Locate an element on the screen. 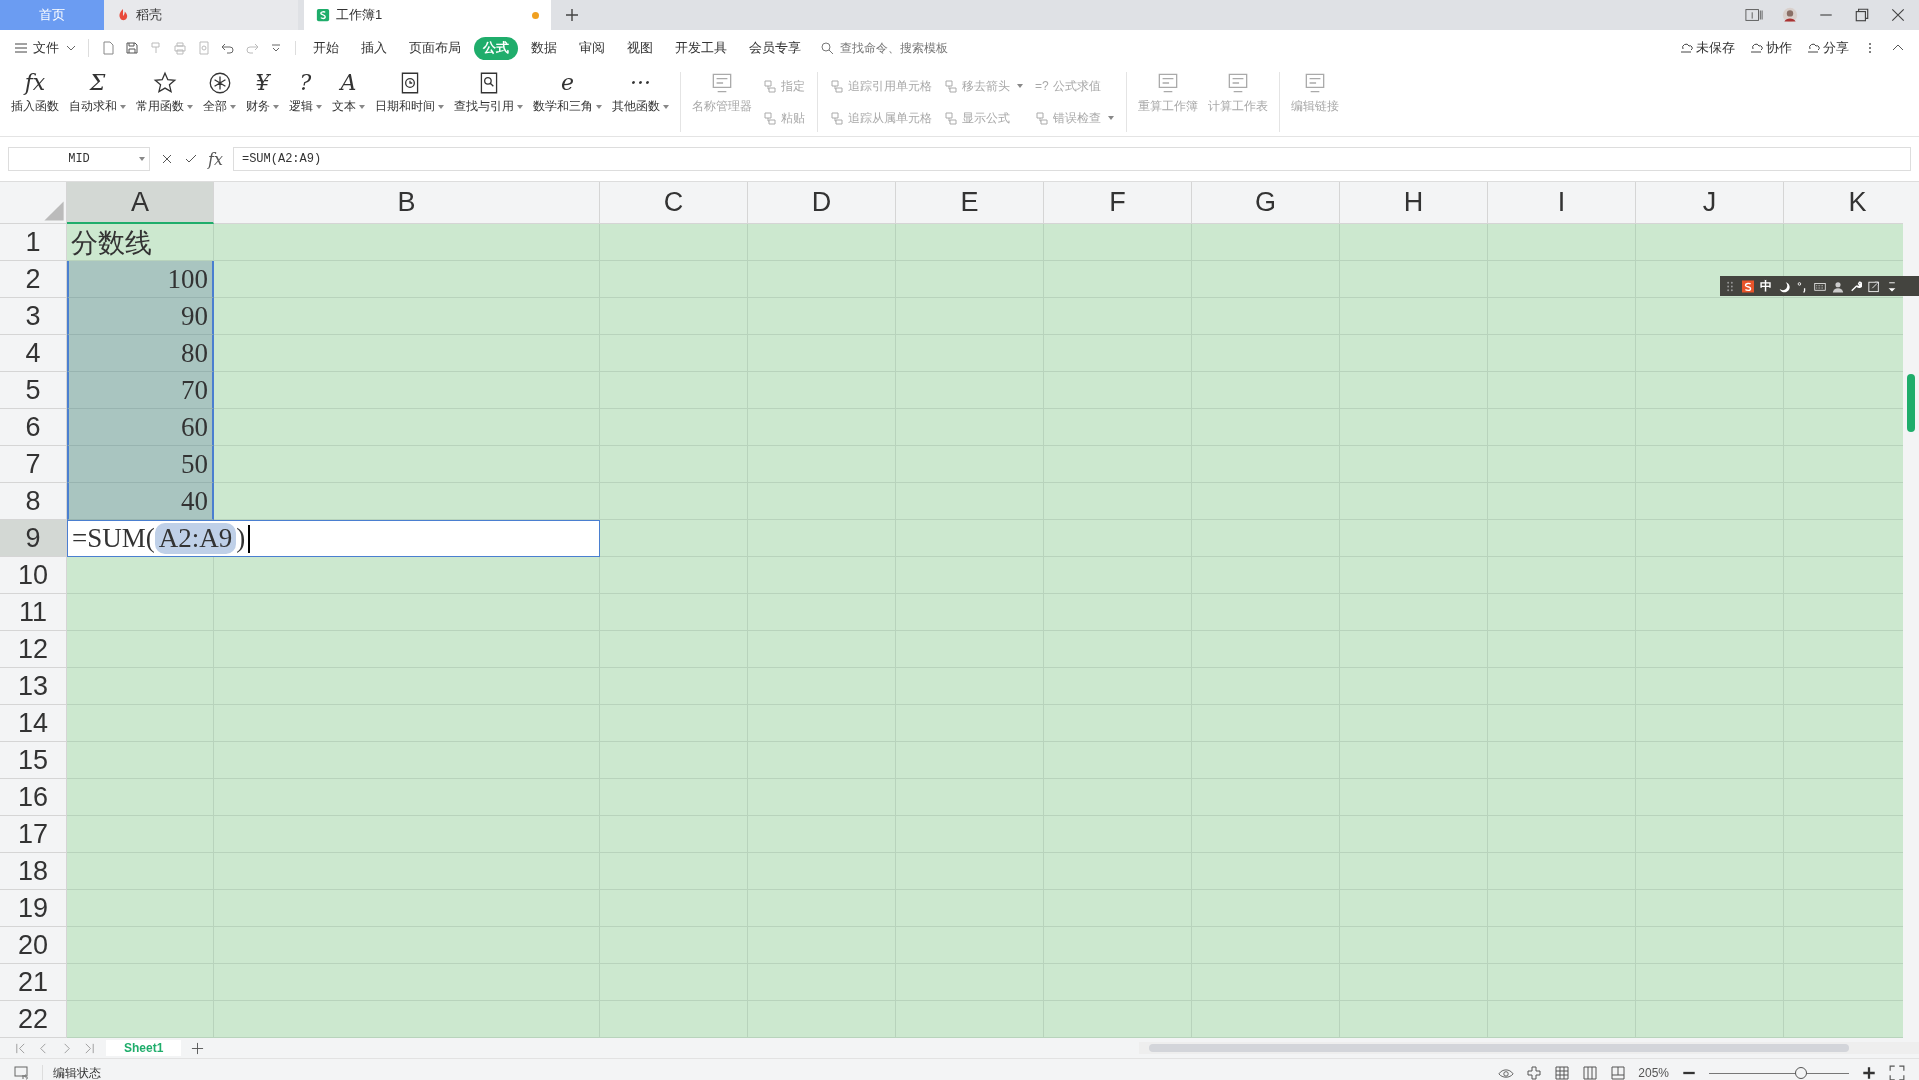 Image resolution: width=1919 pixels, height=1080 pixels. row-header: 4 is located at coordinates (33, 353).